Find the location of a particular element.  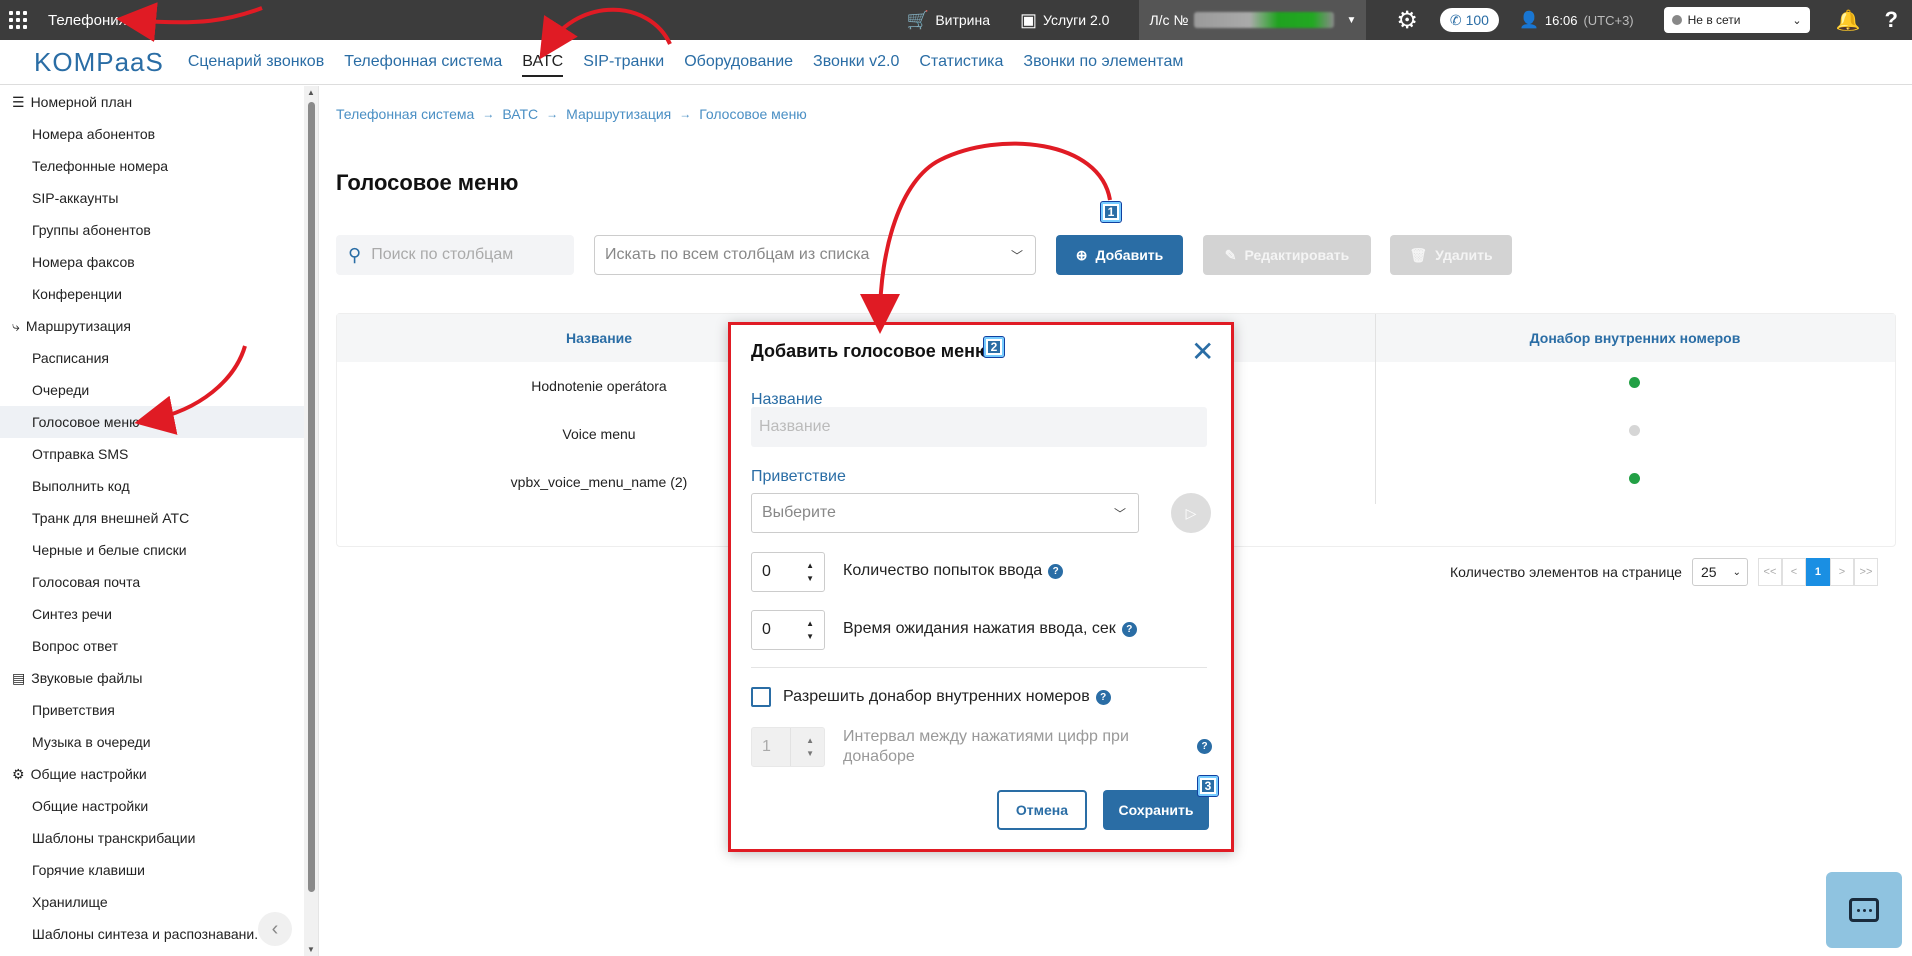

interval-stepper: 1 ▲ ▼ is located at coordinates (788, 747).